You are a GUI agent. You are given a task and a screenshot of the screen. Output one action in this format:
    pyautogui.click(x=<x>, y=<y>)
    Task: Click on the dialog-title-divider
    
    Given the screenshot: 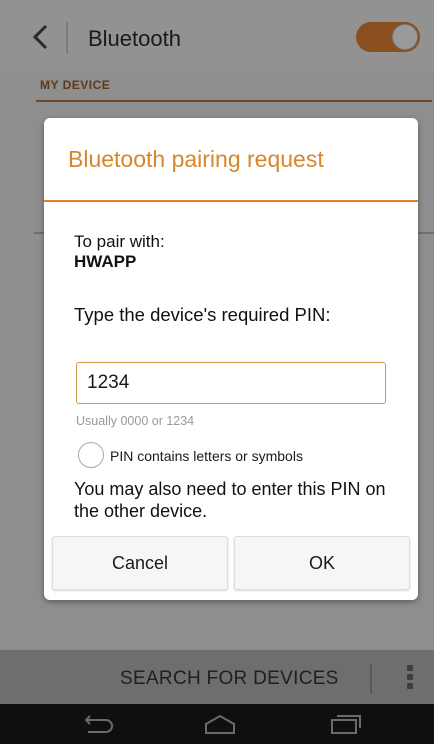 What is the action you would take?
    pyautogui.click(x=231, y=201)
    